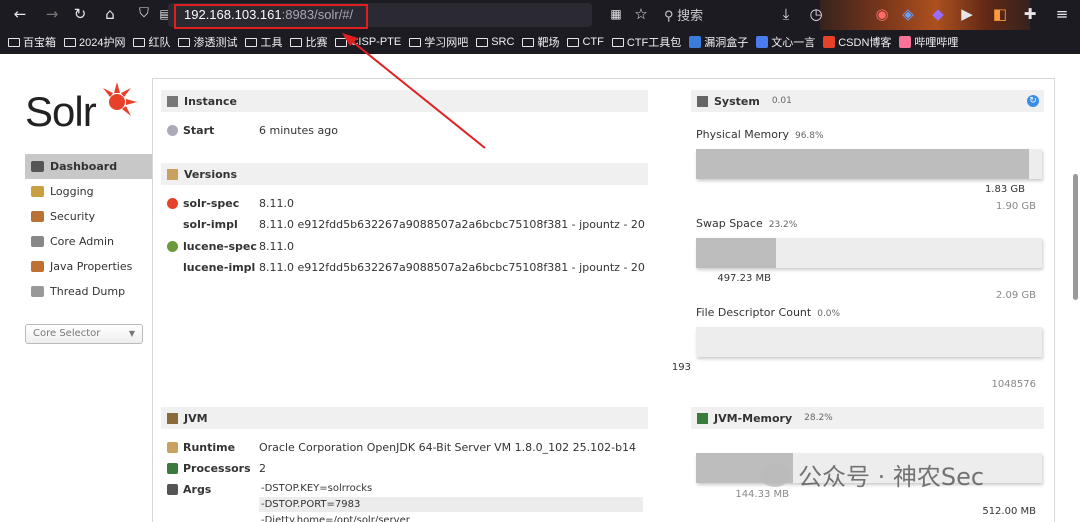 This screenshot has width=1080, height=522. I want to click on wechat-logo-icon, so click(775, 474).